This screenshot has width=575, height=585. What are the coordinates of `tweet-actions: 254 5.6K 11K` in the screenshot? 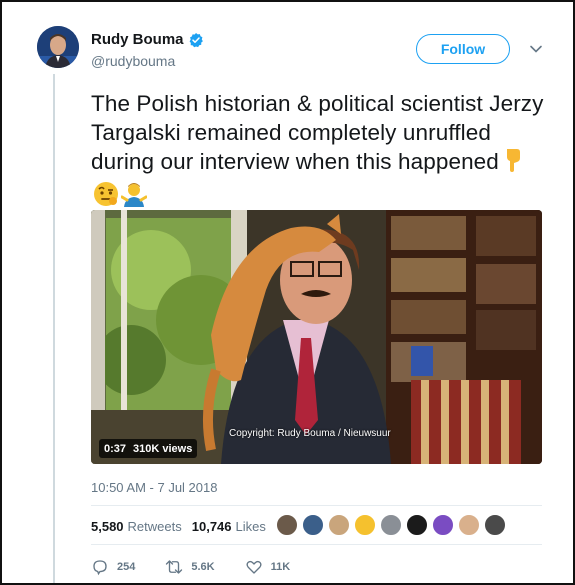 It's located at (205, 567).